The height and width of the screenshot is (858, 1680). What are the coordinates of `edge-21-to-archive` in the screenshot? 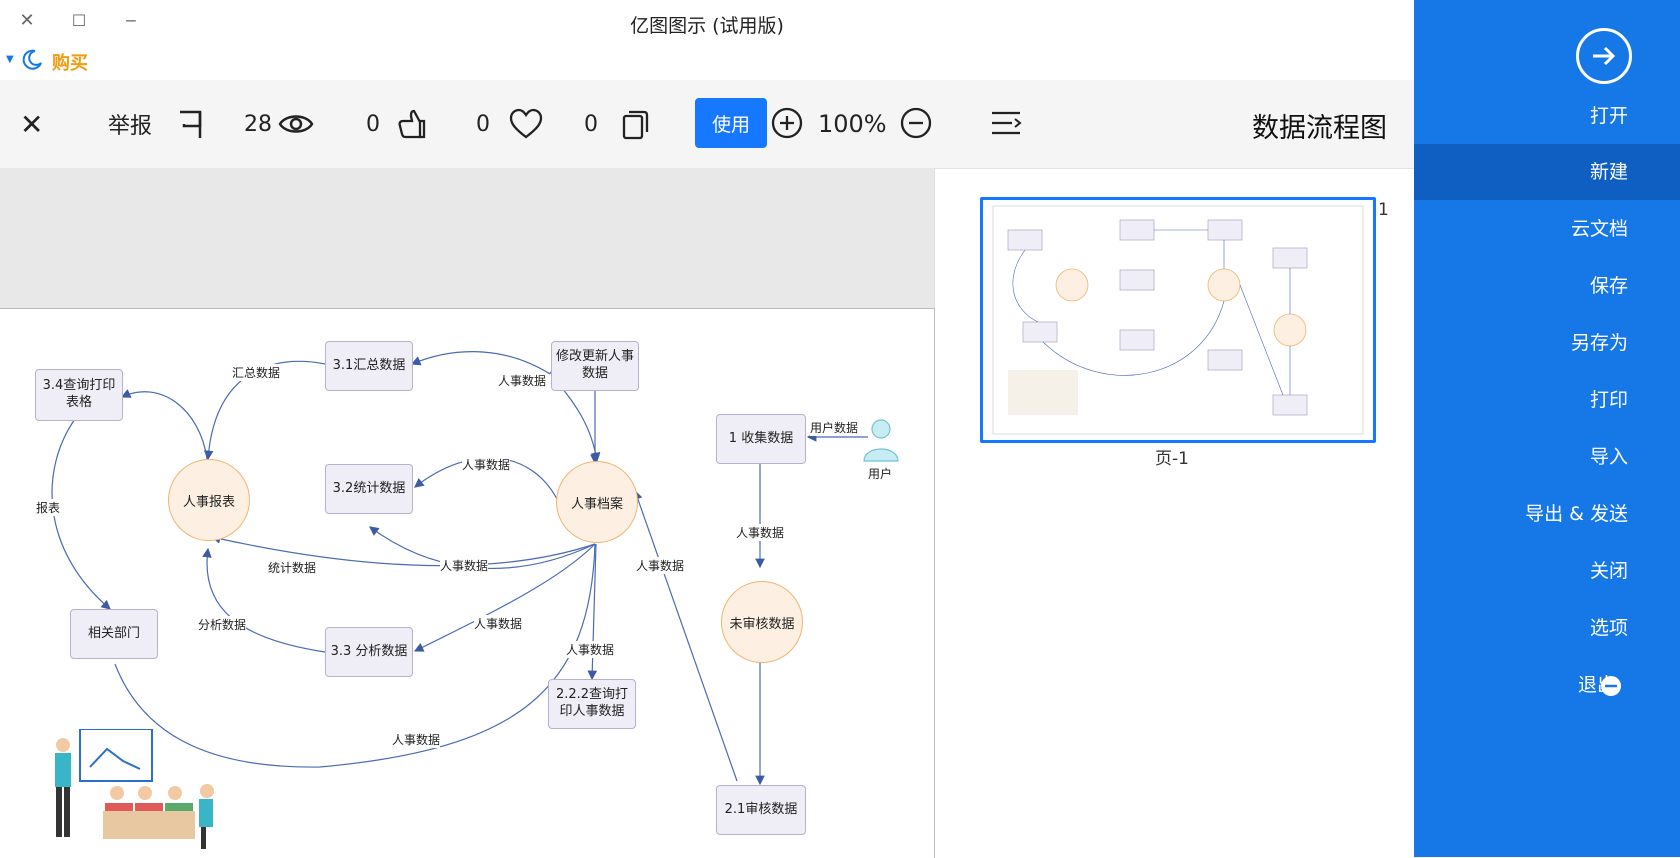 It's located at (685, 635).